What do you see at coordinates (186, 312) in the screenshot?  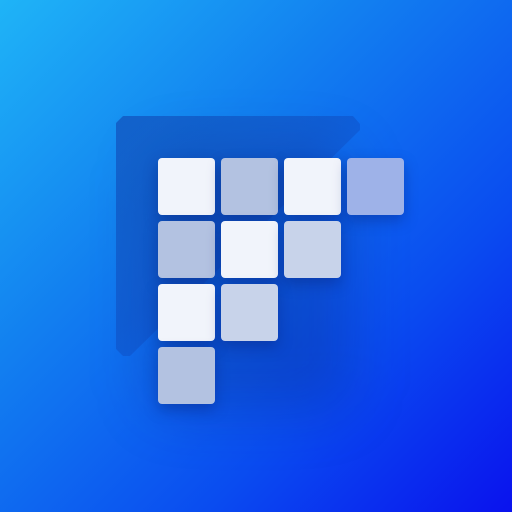 I see `logo-tile-r2-c0` at bounding box center [186, 312].